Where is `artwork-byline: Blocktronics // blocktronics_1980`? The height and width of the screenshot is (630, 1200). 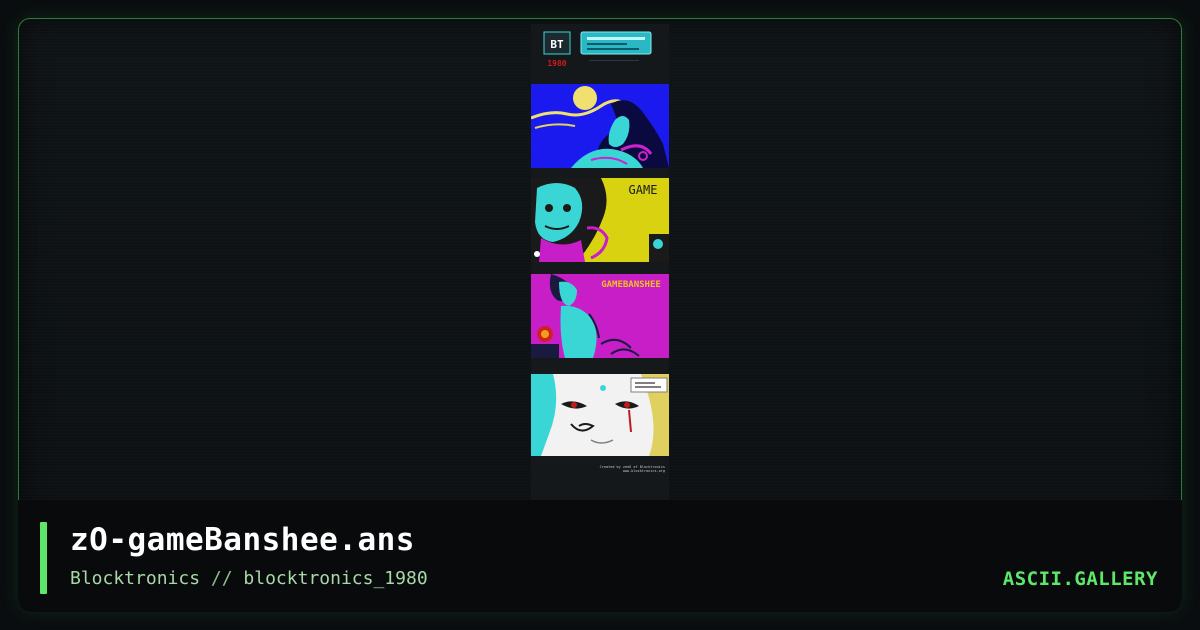
artwork-byline: Blocktronics // blocktronics_1980 is located at coordinates (249, 578).